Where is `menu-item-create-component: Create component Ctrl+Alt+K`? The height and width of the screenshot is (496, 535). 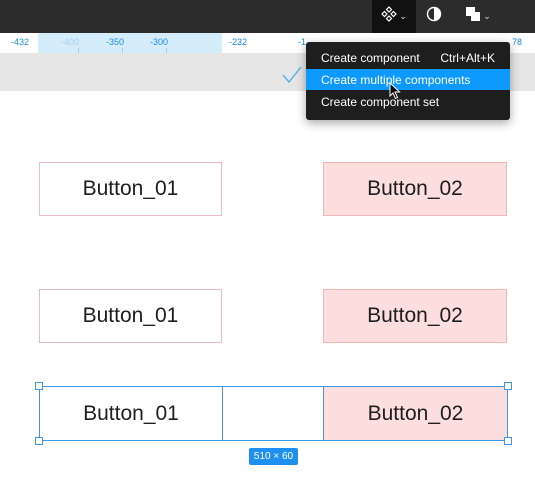
menu-item-create-component: Create component Ctrl+Alt+K is located at coordinates (408, 57).